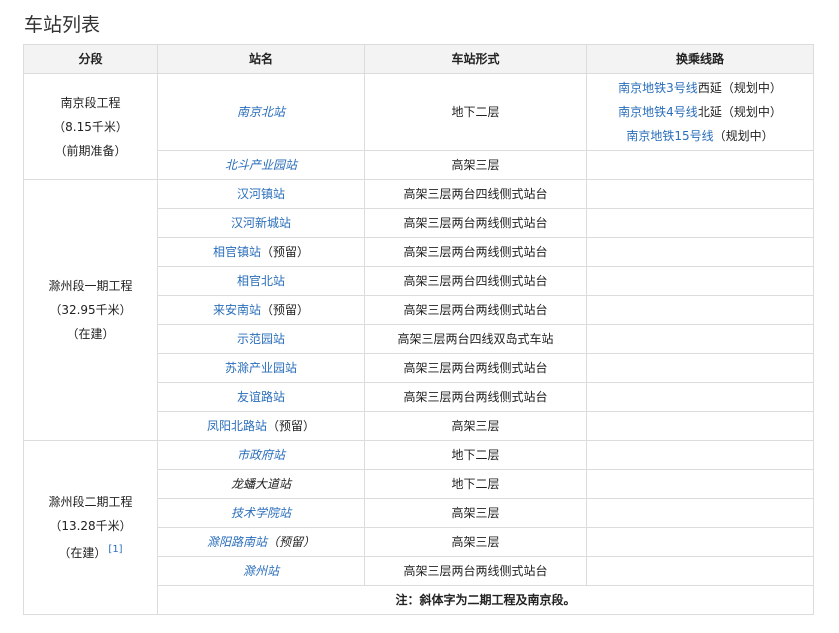 Image resolution: width=839 pixels, height=633 pixels. I want to click on station-cell: 滁阳路南站（预留）, so click(261, 542).